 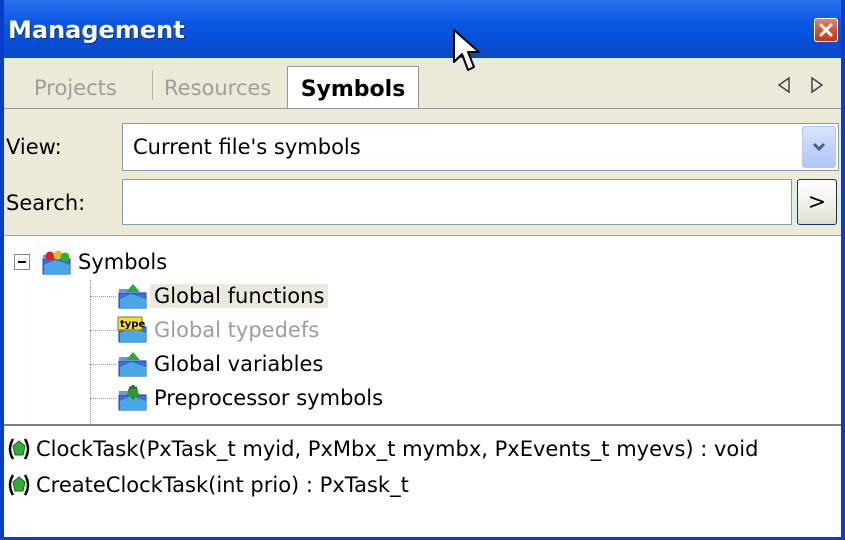 What do you see at coordinates (132, 398) in the screenshot?
I see `folder-preprocessor-icon` at bounding box center [132, 398].